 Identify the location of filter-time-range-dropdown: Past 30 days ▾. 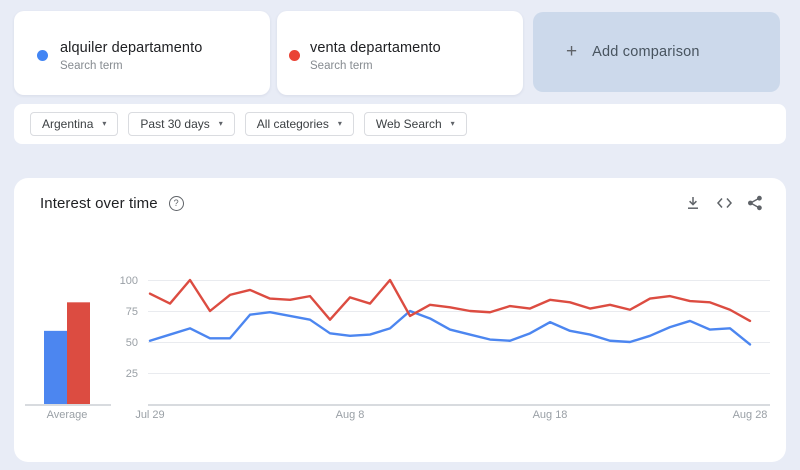
(181, 124).